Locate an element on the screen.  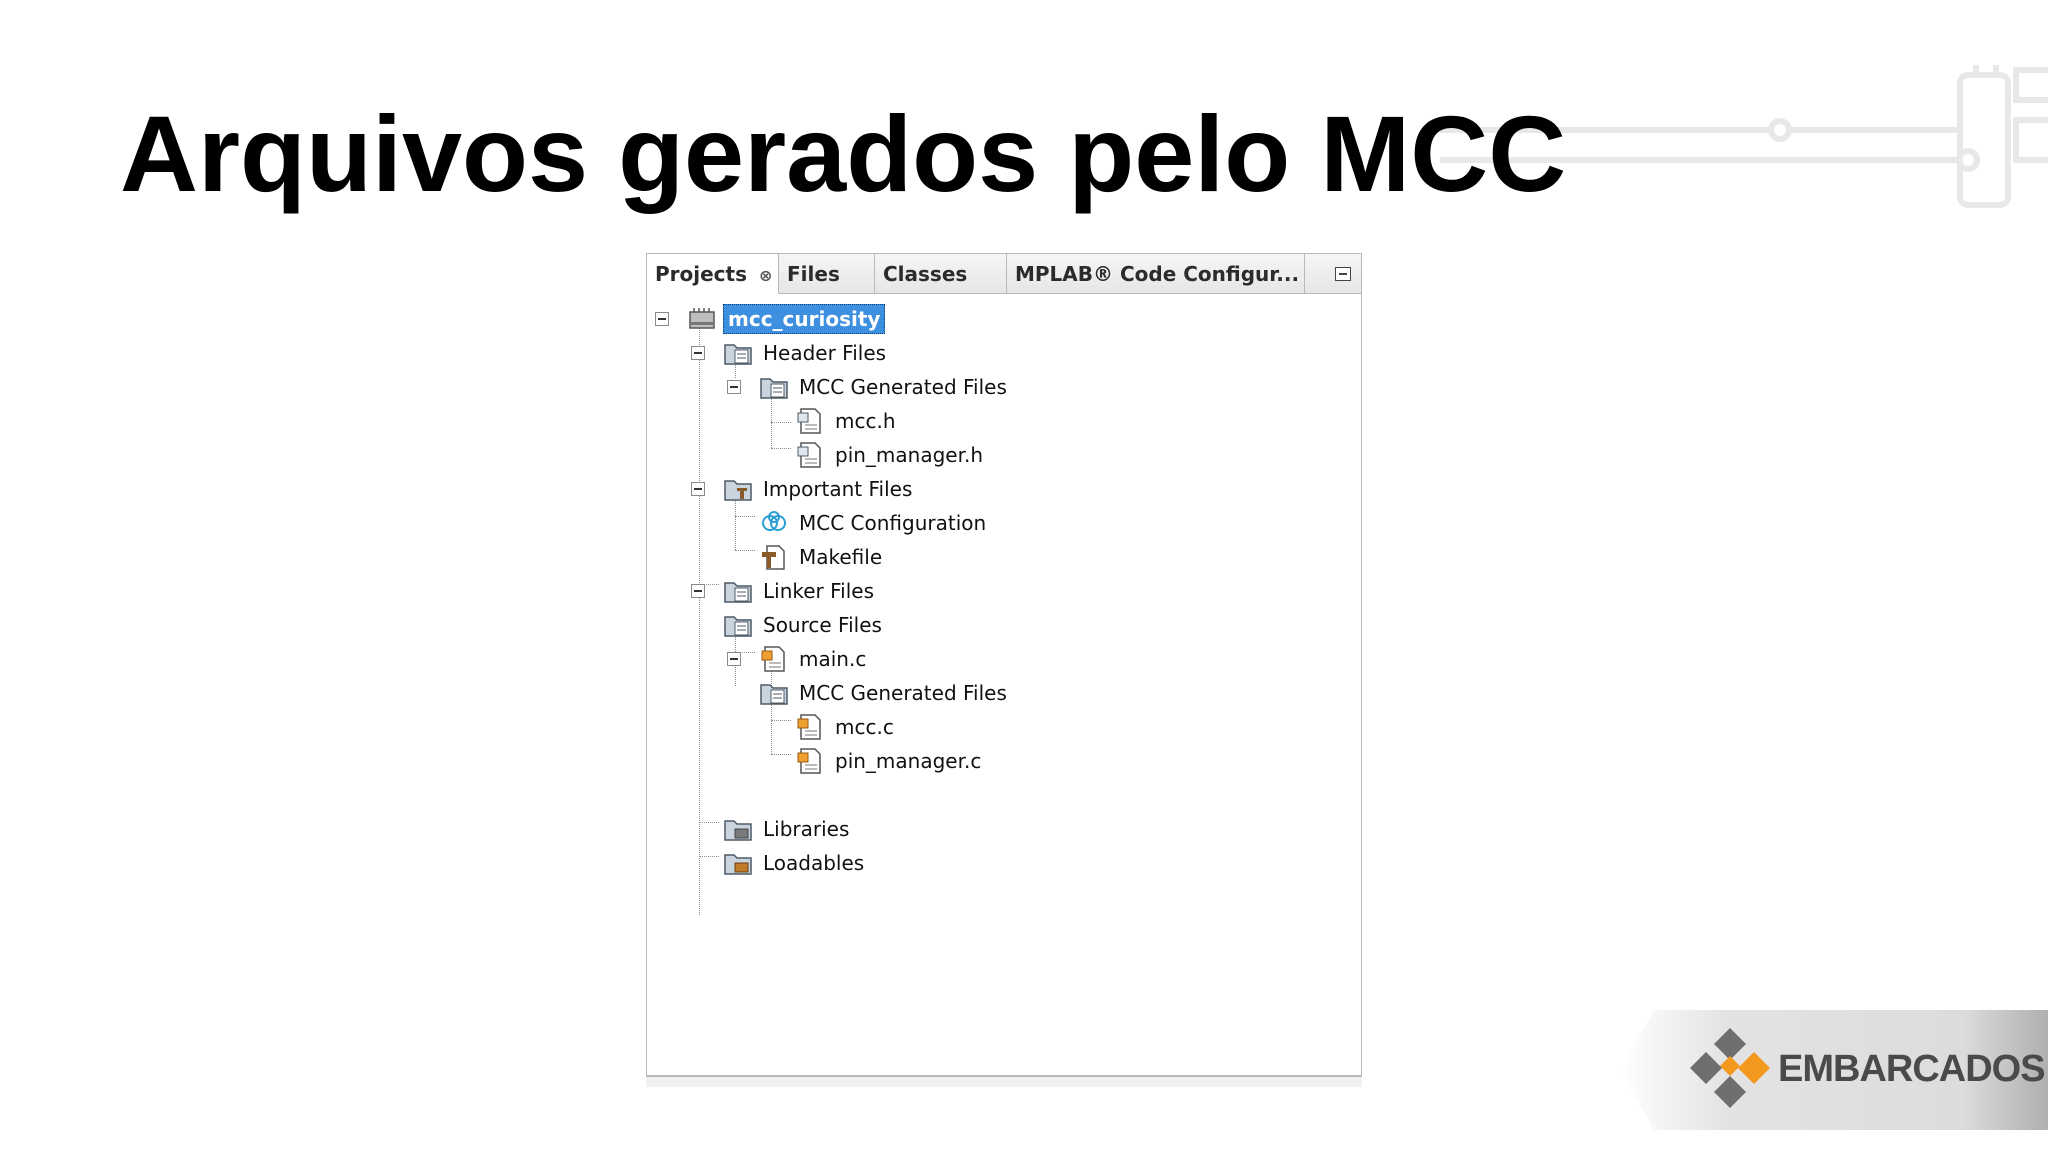
tree-item-pin-manager-h: pin_manager.h is located at coordinates (891, 455).